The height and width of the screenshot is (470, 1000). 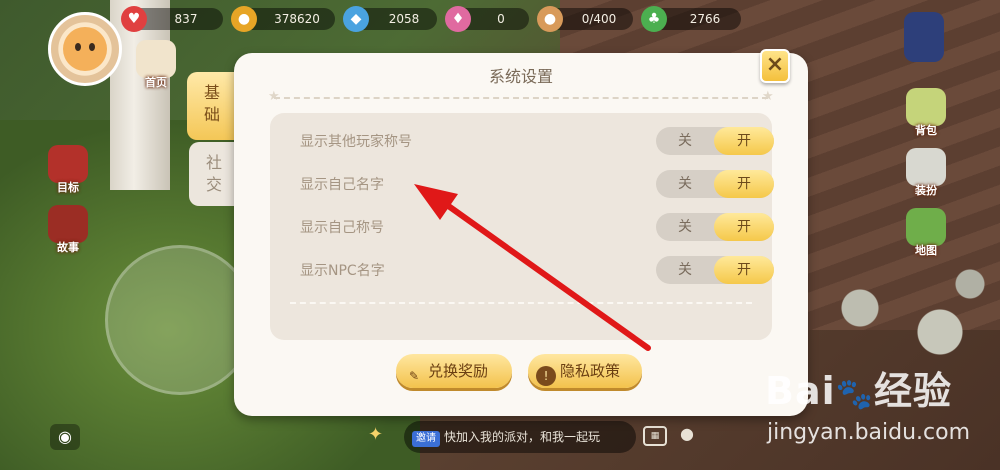 What do you see at coordinates (342, 228) in the screenshot?
I see `setting-label: 显示自己称号` at bounding box center [342, 228].